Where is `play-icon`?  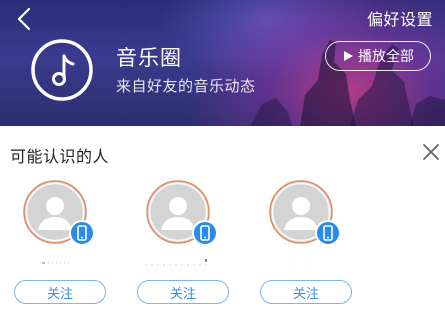
play-icon is located at coordinates (348, 56).